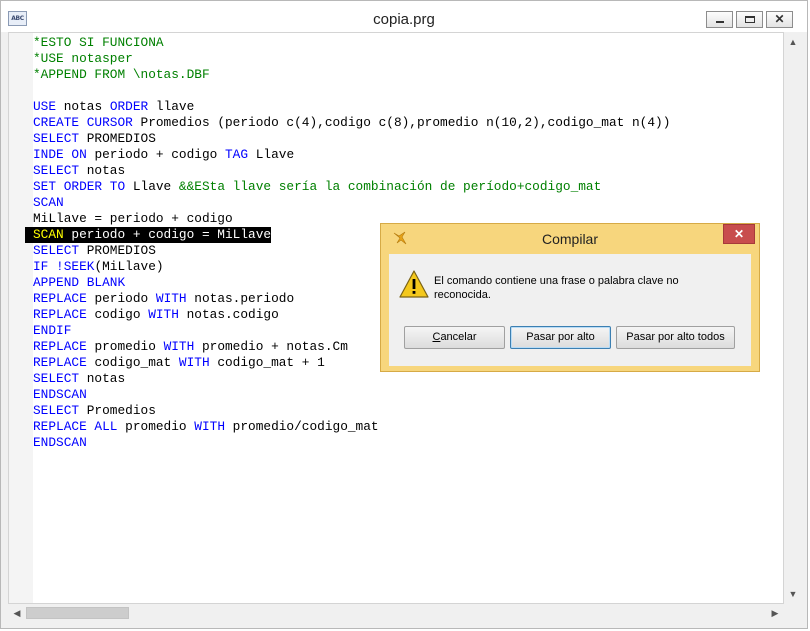 The width and height of the screenshot is (810, 631). What do you see at coordinates (79, 186) in the screenshot?
I see `code-token: SET ORDER TO` at bounding box center [79, 186].